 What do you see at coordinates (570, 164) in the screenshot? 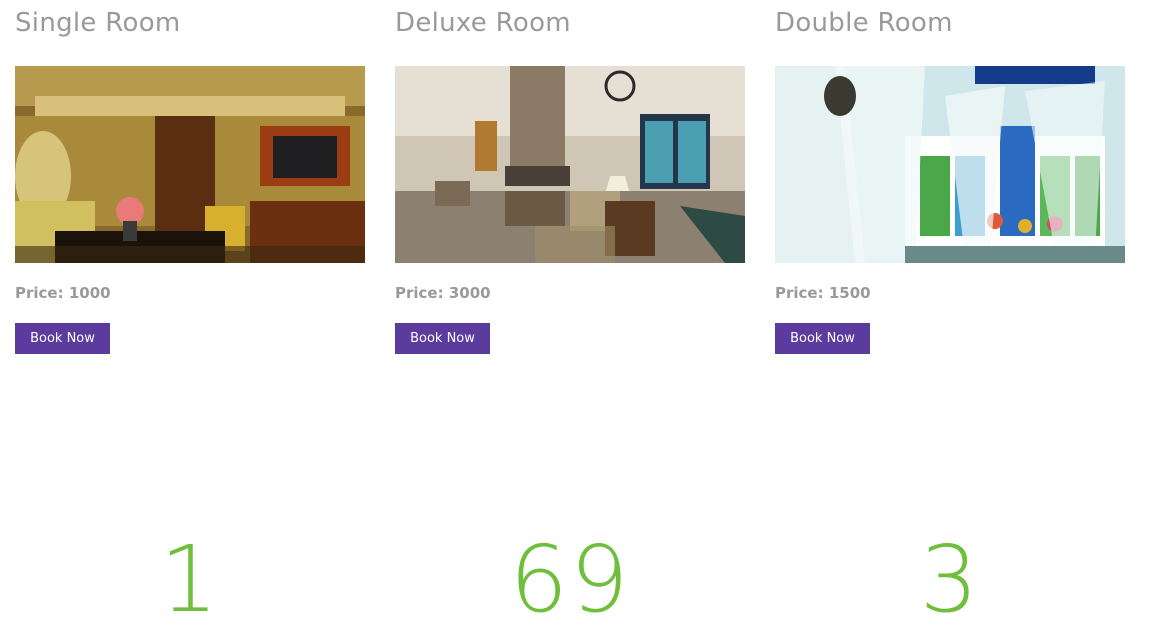
I see `deluxe-room-photo` at bounding box center [570, 164].